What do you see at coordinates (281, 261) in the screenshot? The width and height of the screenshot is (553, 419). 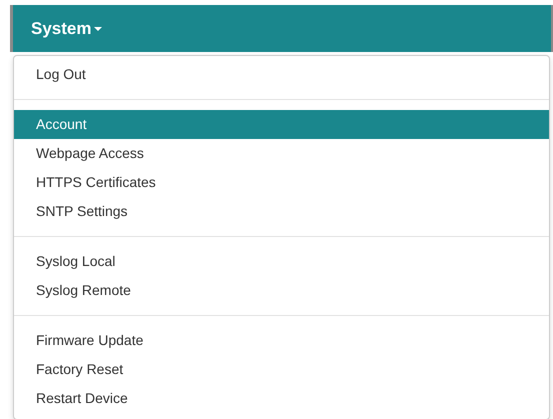 I see `menu-item: Syslog Local` at bounding box center [281, 261].